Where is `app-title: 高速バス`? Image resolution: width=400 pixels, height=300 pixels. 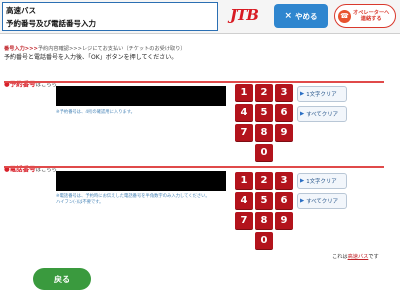 app-title: 高速バス is located at coordinates (21, 10).